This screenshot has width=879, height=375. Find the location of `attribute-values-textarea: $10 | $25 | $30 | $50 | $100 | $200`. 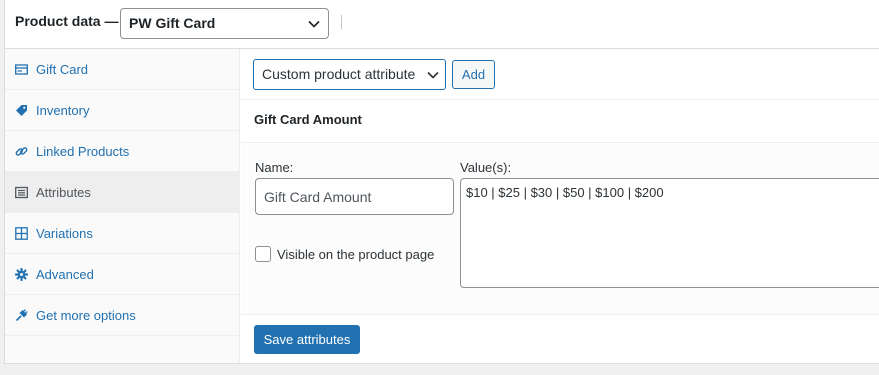

attribute-values-textarea: $10 | $25 | $30 | $50 | $100 | $200 is located at coordinates (669, 233).